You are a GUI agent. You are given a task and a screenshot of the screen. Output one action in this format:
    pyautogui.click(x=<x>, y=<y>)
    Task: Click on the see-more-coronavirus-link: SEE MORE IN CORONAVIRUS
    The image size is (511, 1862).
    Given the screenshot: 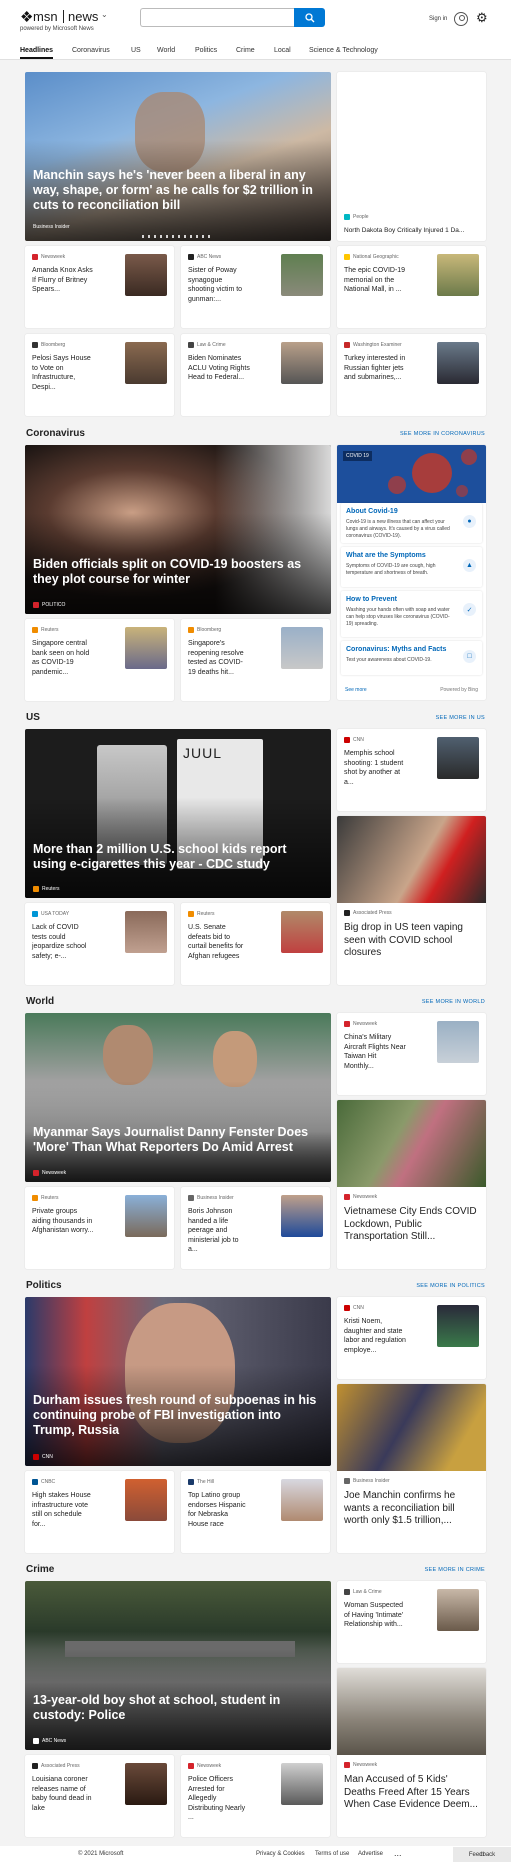 What is the action you would take?
    pyautogui.click(x=442, y=434)
    